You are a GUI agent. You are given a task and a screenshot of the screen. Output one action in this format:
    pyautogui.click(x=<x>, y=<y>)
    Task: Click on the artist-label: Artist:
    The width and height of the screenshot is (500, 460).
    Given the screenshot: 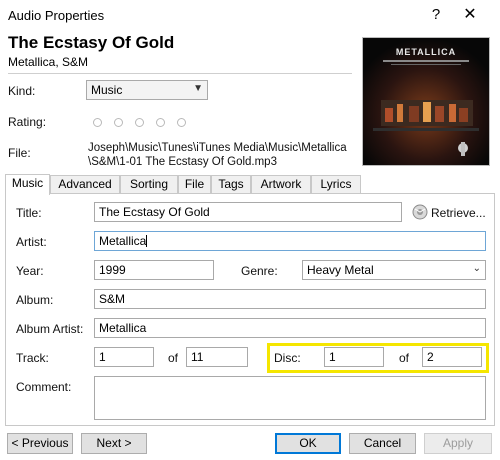 What is the action you would take?
    pyautogui.click(x=31, y=242)
    